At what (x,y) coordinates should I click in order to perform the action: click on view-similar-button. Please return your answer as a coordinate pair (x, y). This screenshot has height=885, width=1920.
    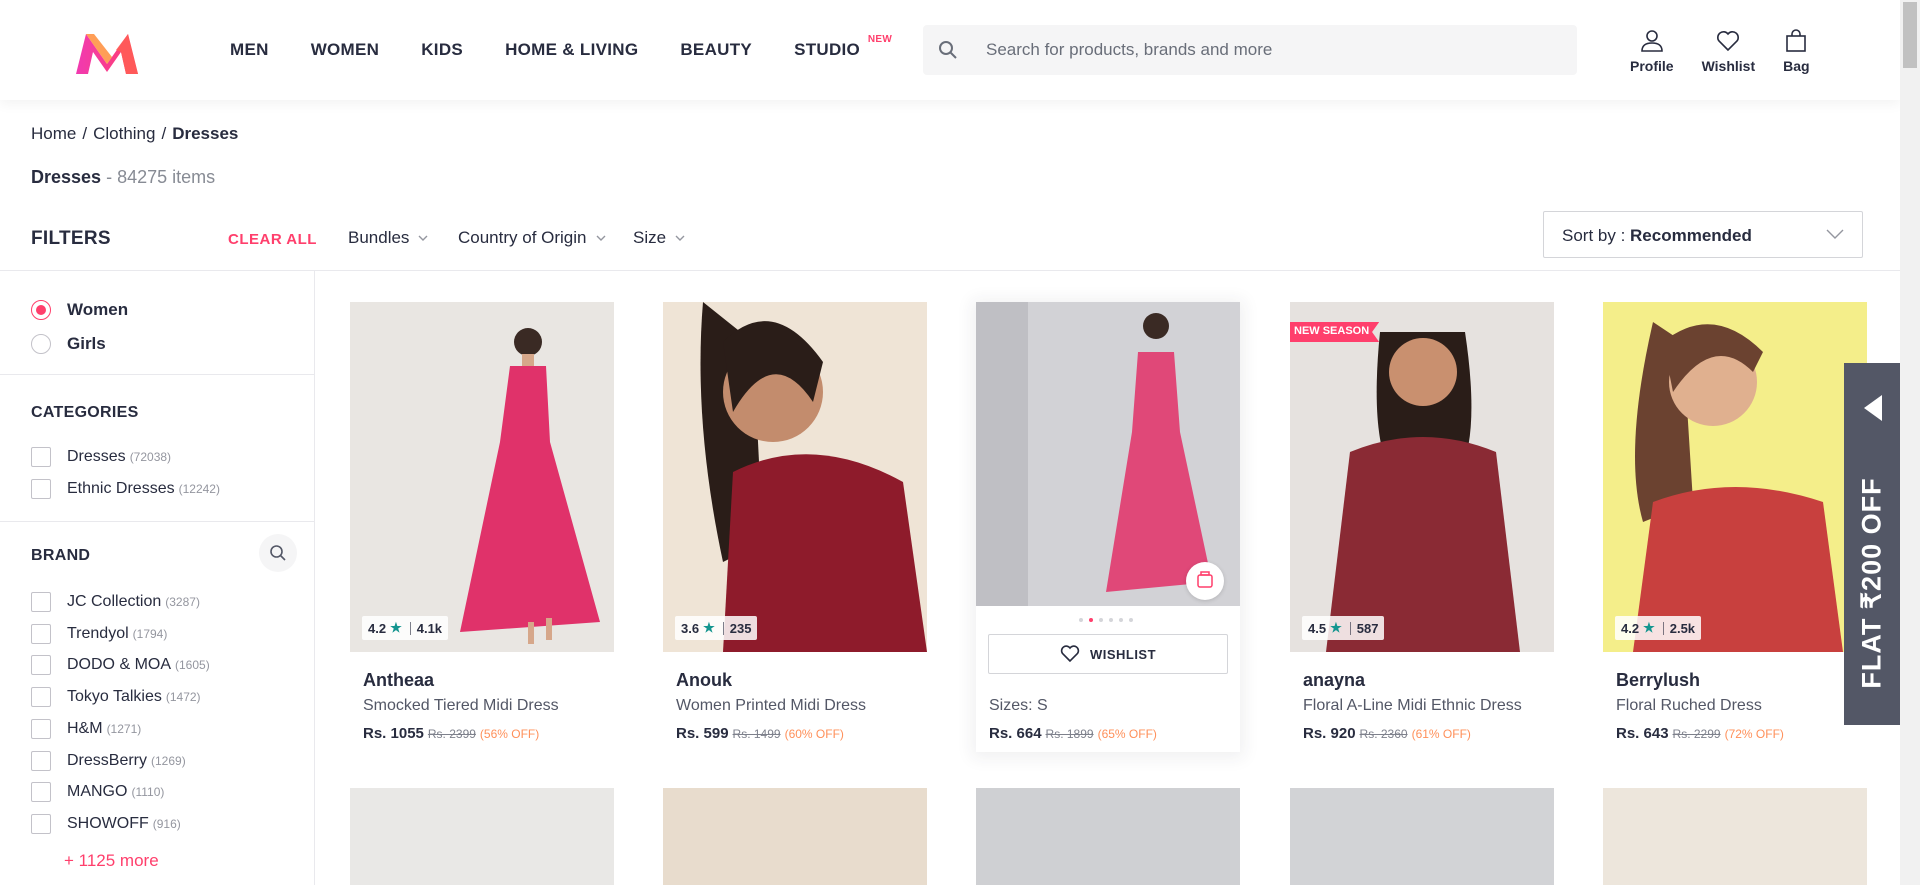
    Looking at the image, I should click on (1205, 581).